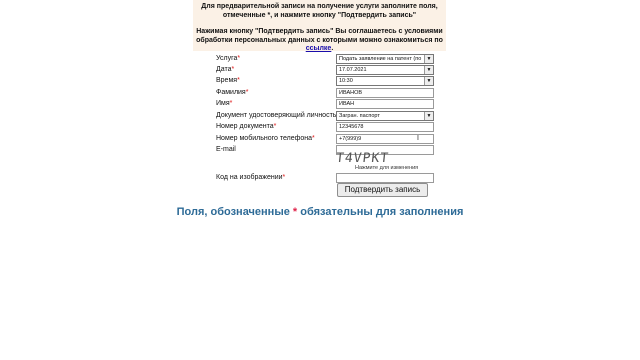  Describe the element at coordinates (224, 103) in the screenshot. I see `firstname-label: Имя*` at that location.